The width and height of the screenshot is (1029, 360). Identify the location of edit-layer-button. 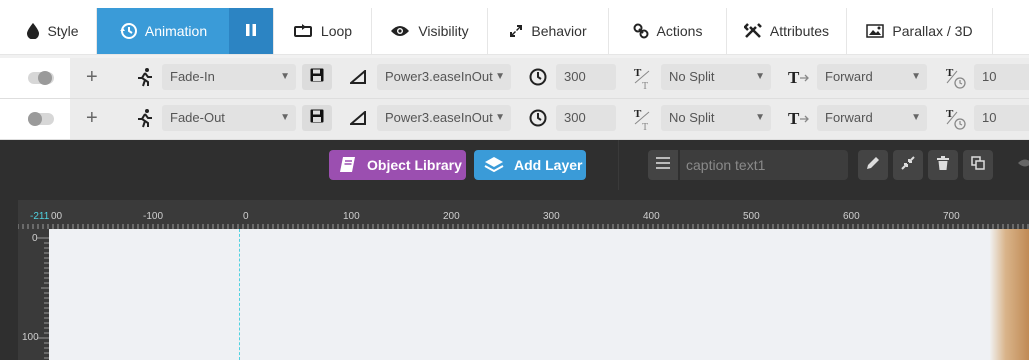
(873, 165).